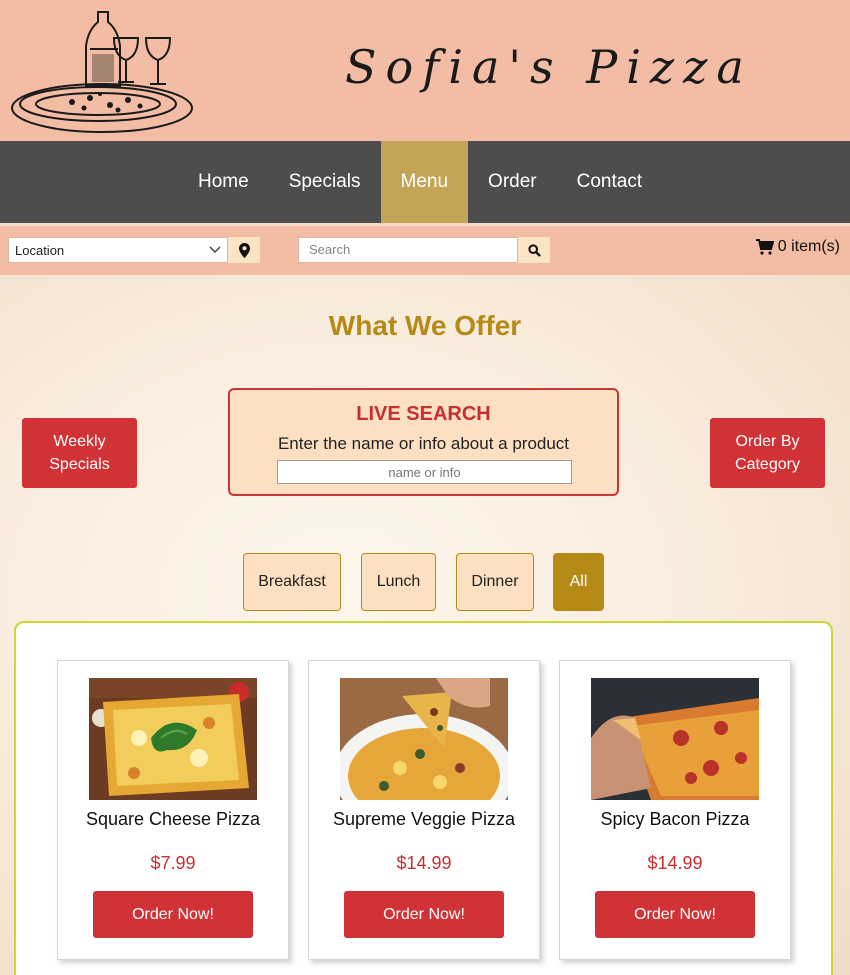  I want to click on product-name: Spicy Bacon Pizza, so click(675, 819).